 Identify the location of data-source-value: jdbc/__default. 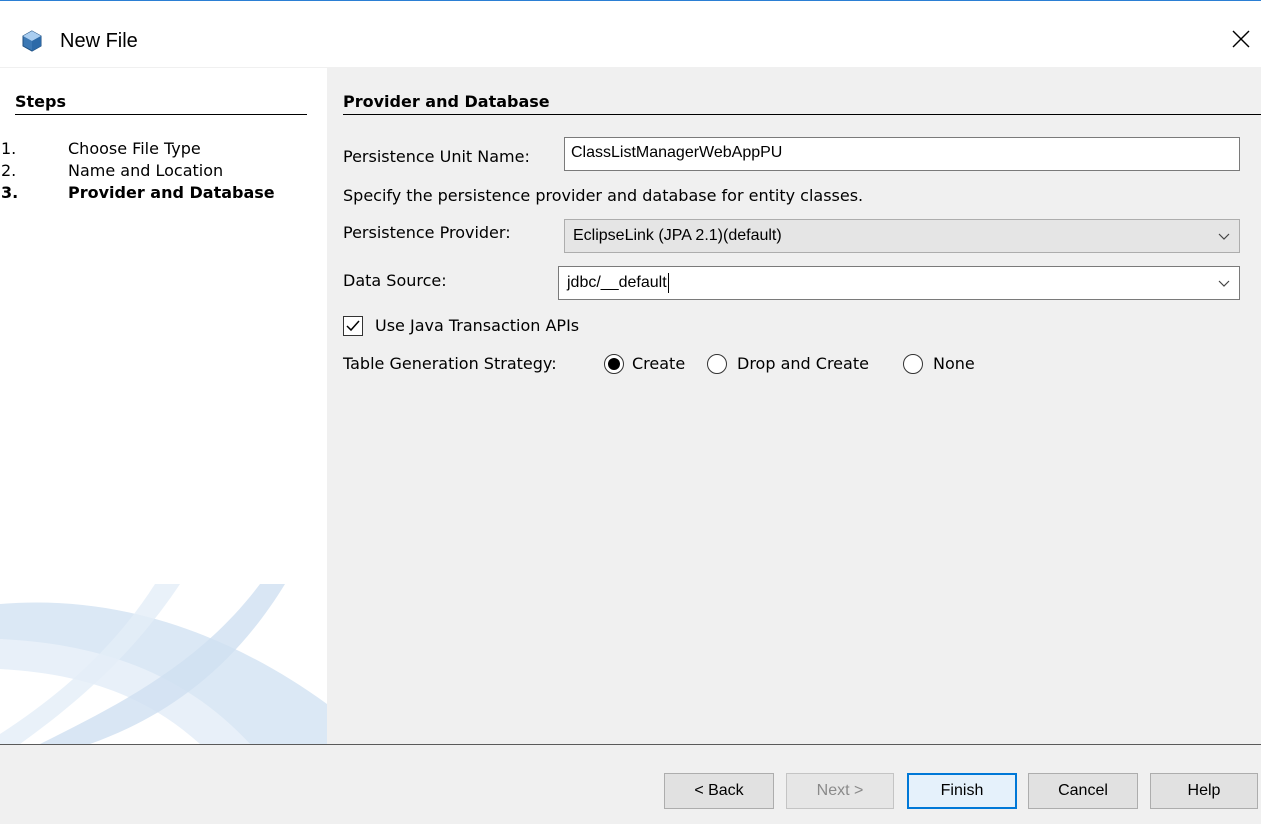
(617, 282).